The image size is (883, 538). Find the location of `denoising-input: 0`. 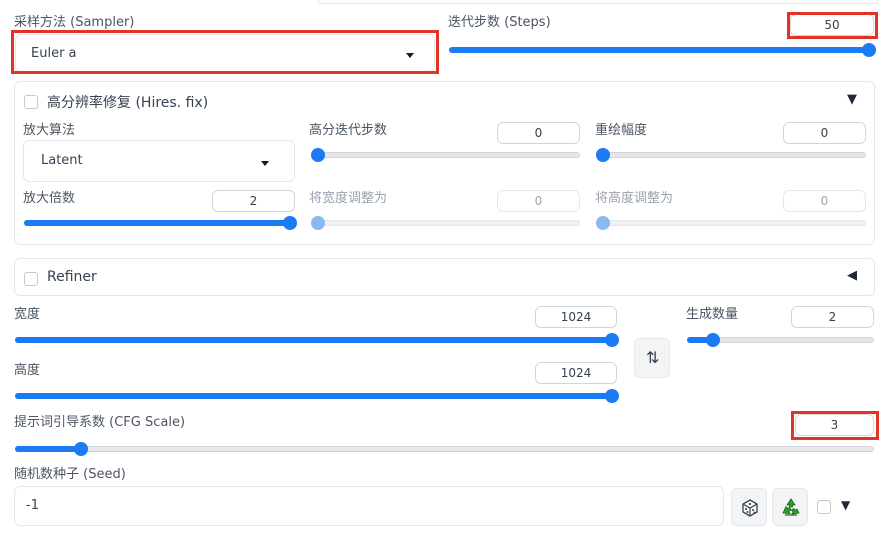

denoising-input: 0 is located at coordinates (824, 133).